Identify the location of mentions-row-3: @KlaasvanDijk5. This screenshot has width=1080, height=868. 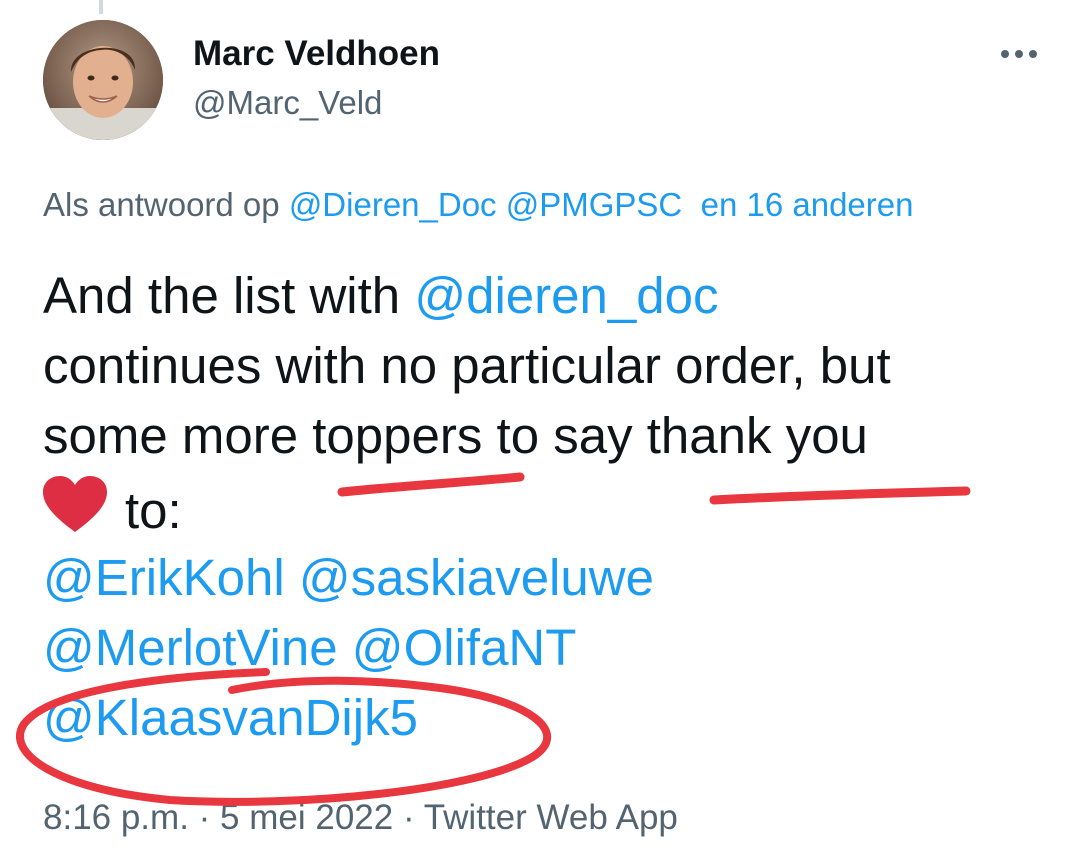
(230, 718).